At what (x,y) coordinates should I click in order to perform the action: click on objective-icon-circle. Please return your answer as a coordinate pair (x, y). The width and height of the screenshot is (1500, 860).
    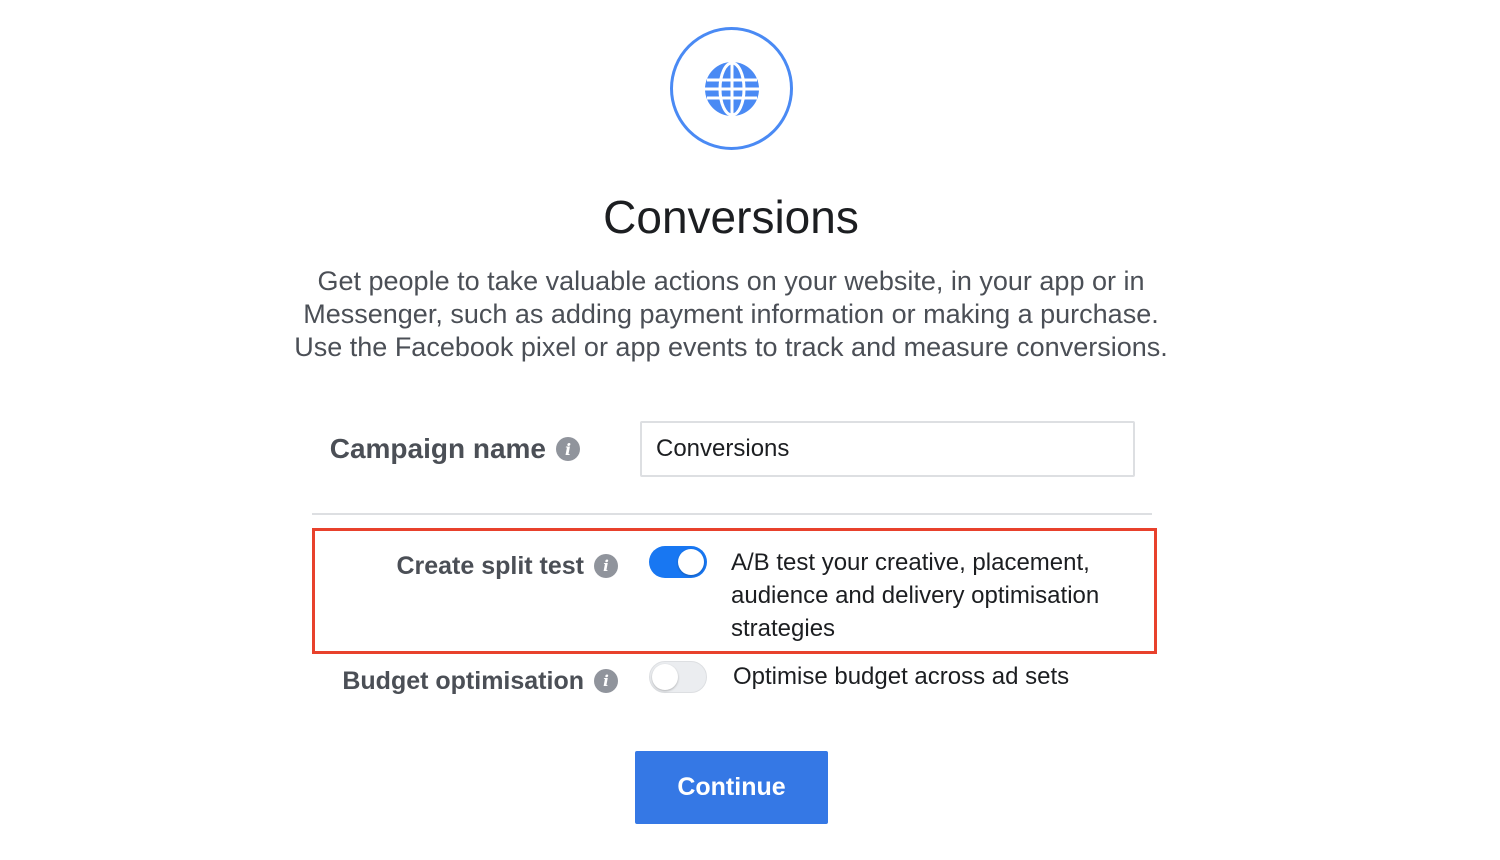
    Looking at the image, I should click on (731, 88).